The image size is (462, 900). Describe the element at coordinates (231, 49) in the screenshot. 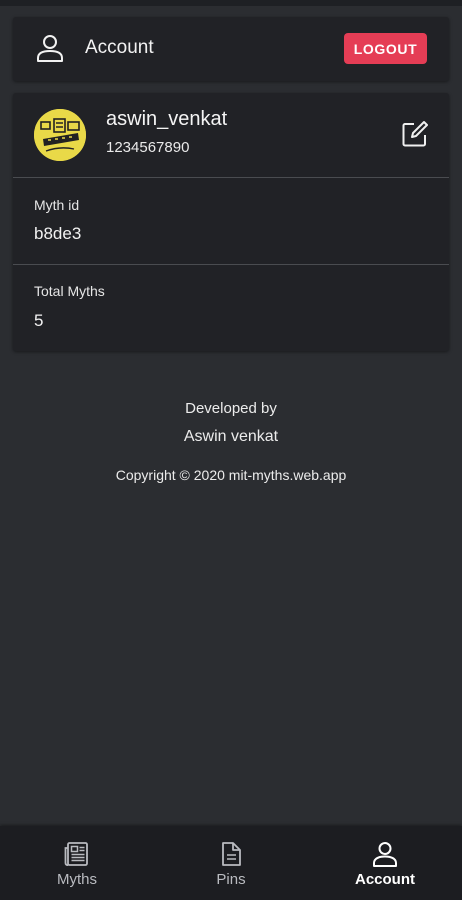

I see `account-header: Account LOGOUT` at that location.